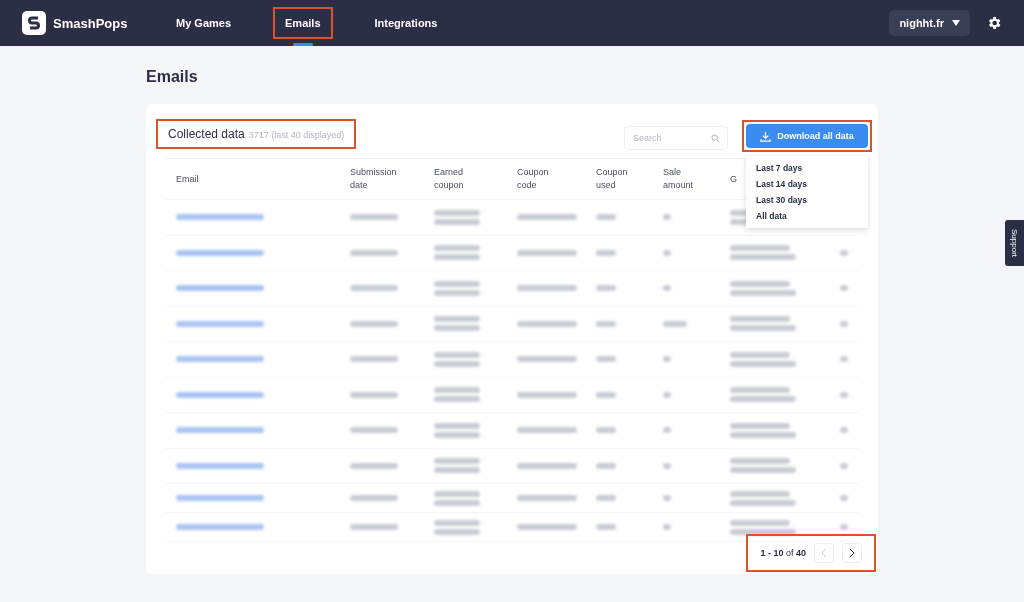 The width and height of the screenshot is (1024, 602). I want to click on card-title: Collected data, so click(206, 134).